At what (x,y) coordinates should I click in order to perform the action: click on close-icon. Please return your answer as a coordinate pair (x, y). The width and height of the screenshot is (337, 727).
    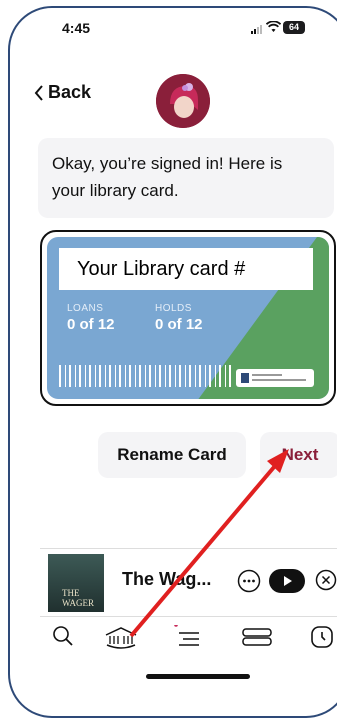
    Looking at the image, I should click on (326, 580).